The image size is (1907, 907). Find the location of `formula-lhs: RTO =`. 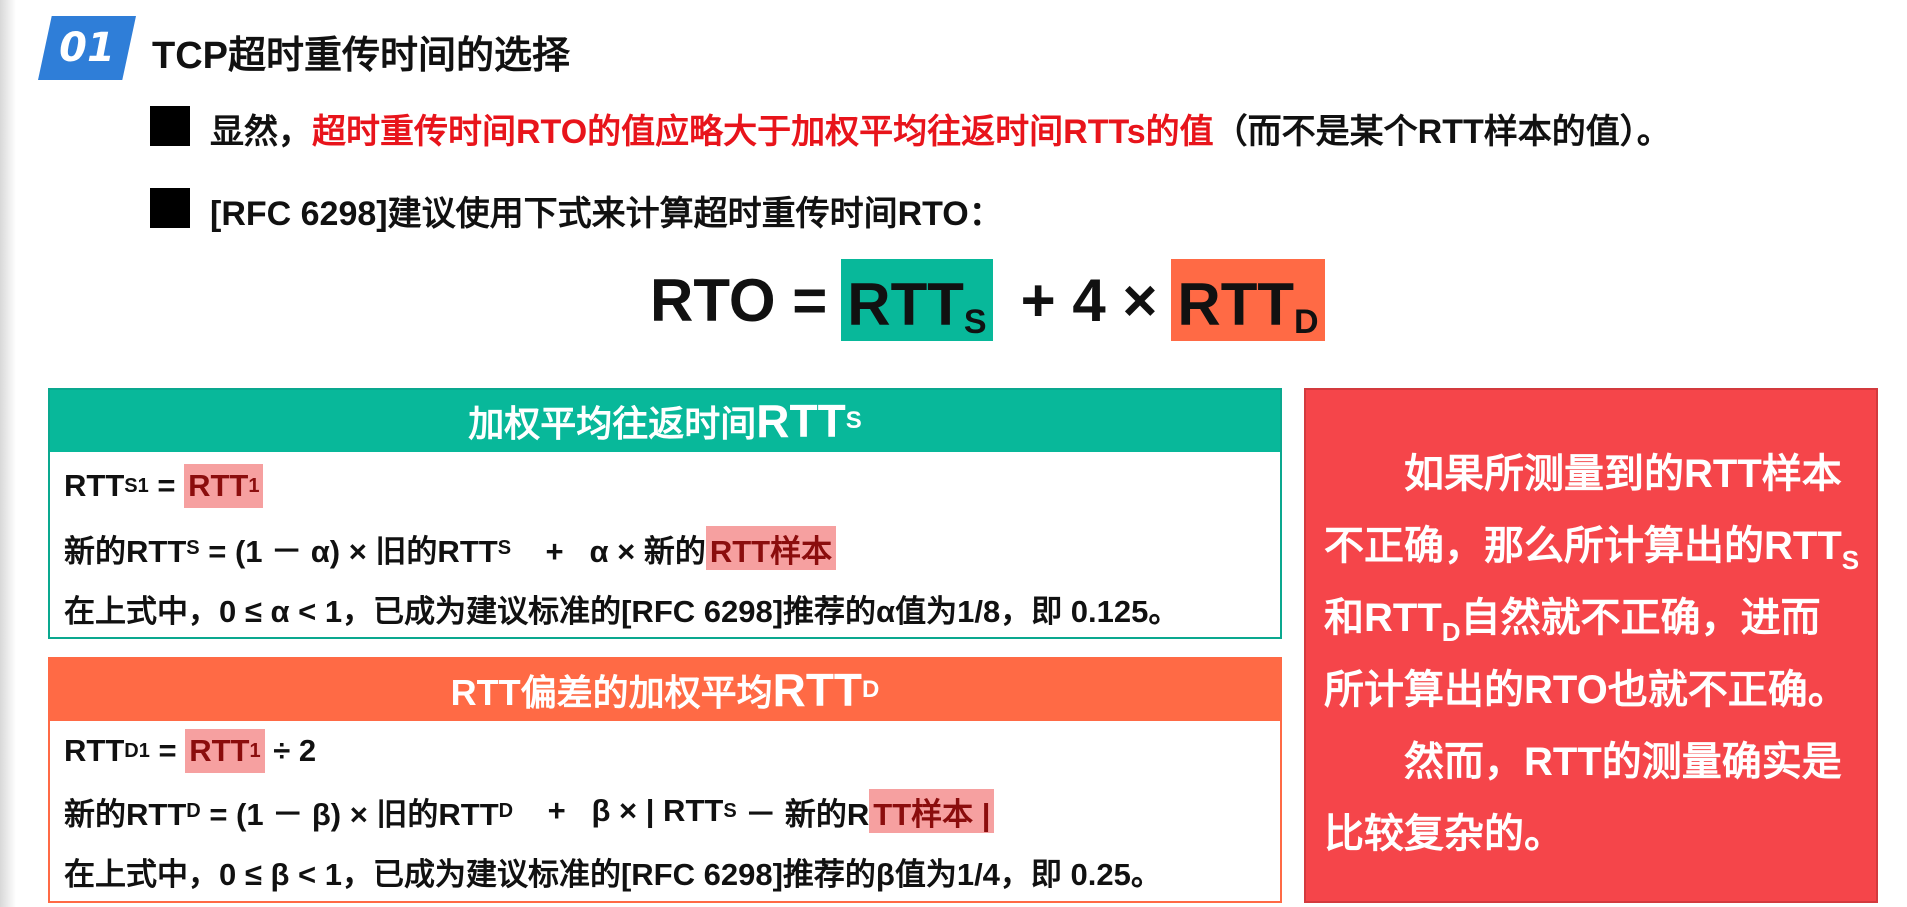

formula-lhs: RTO = is located at coordinates (739, 300).